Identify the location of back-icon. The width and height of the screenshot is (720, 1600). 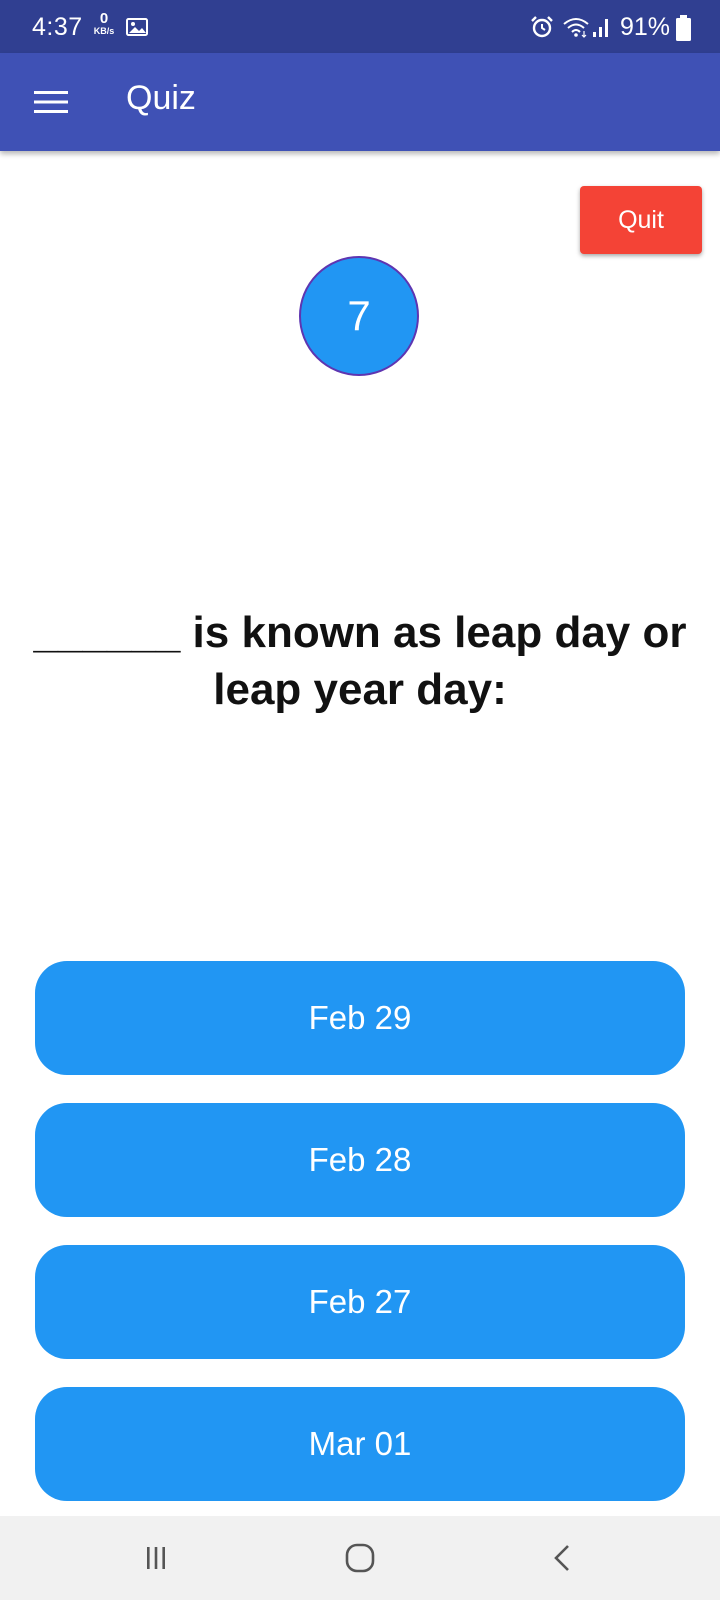
(562, 1558).